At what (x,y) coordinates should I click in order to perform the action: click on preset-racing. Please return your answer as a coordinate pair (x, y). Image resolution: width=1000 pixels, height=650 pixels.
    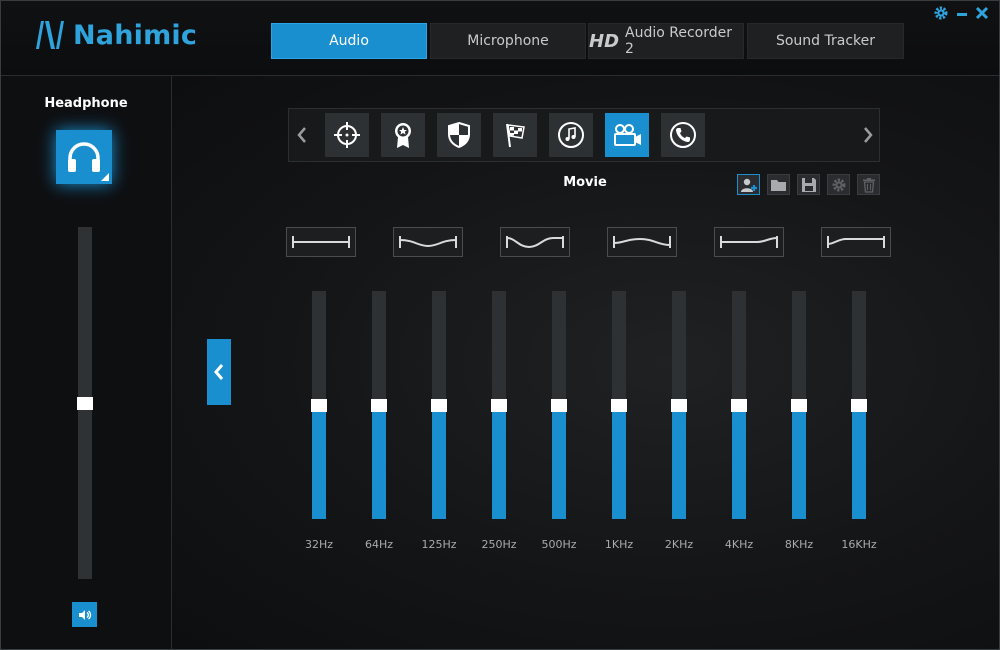
    Looking at the image, I should click on (515, 135).